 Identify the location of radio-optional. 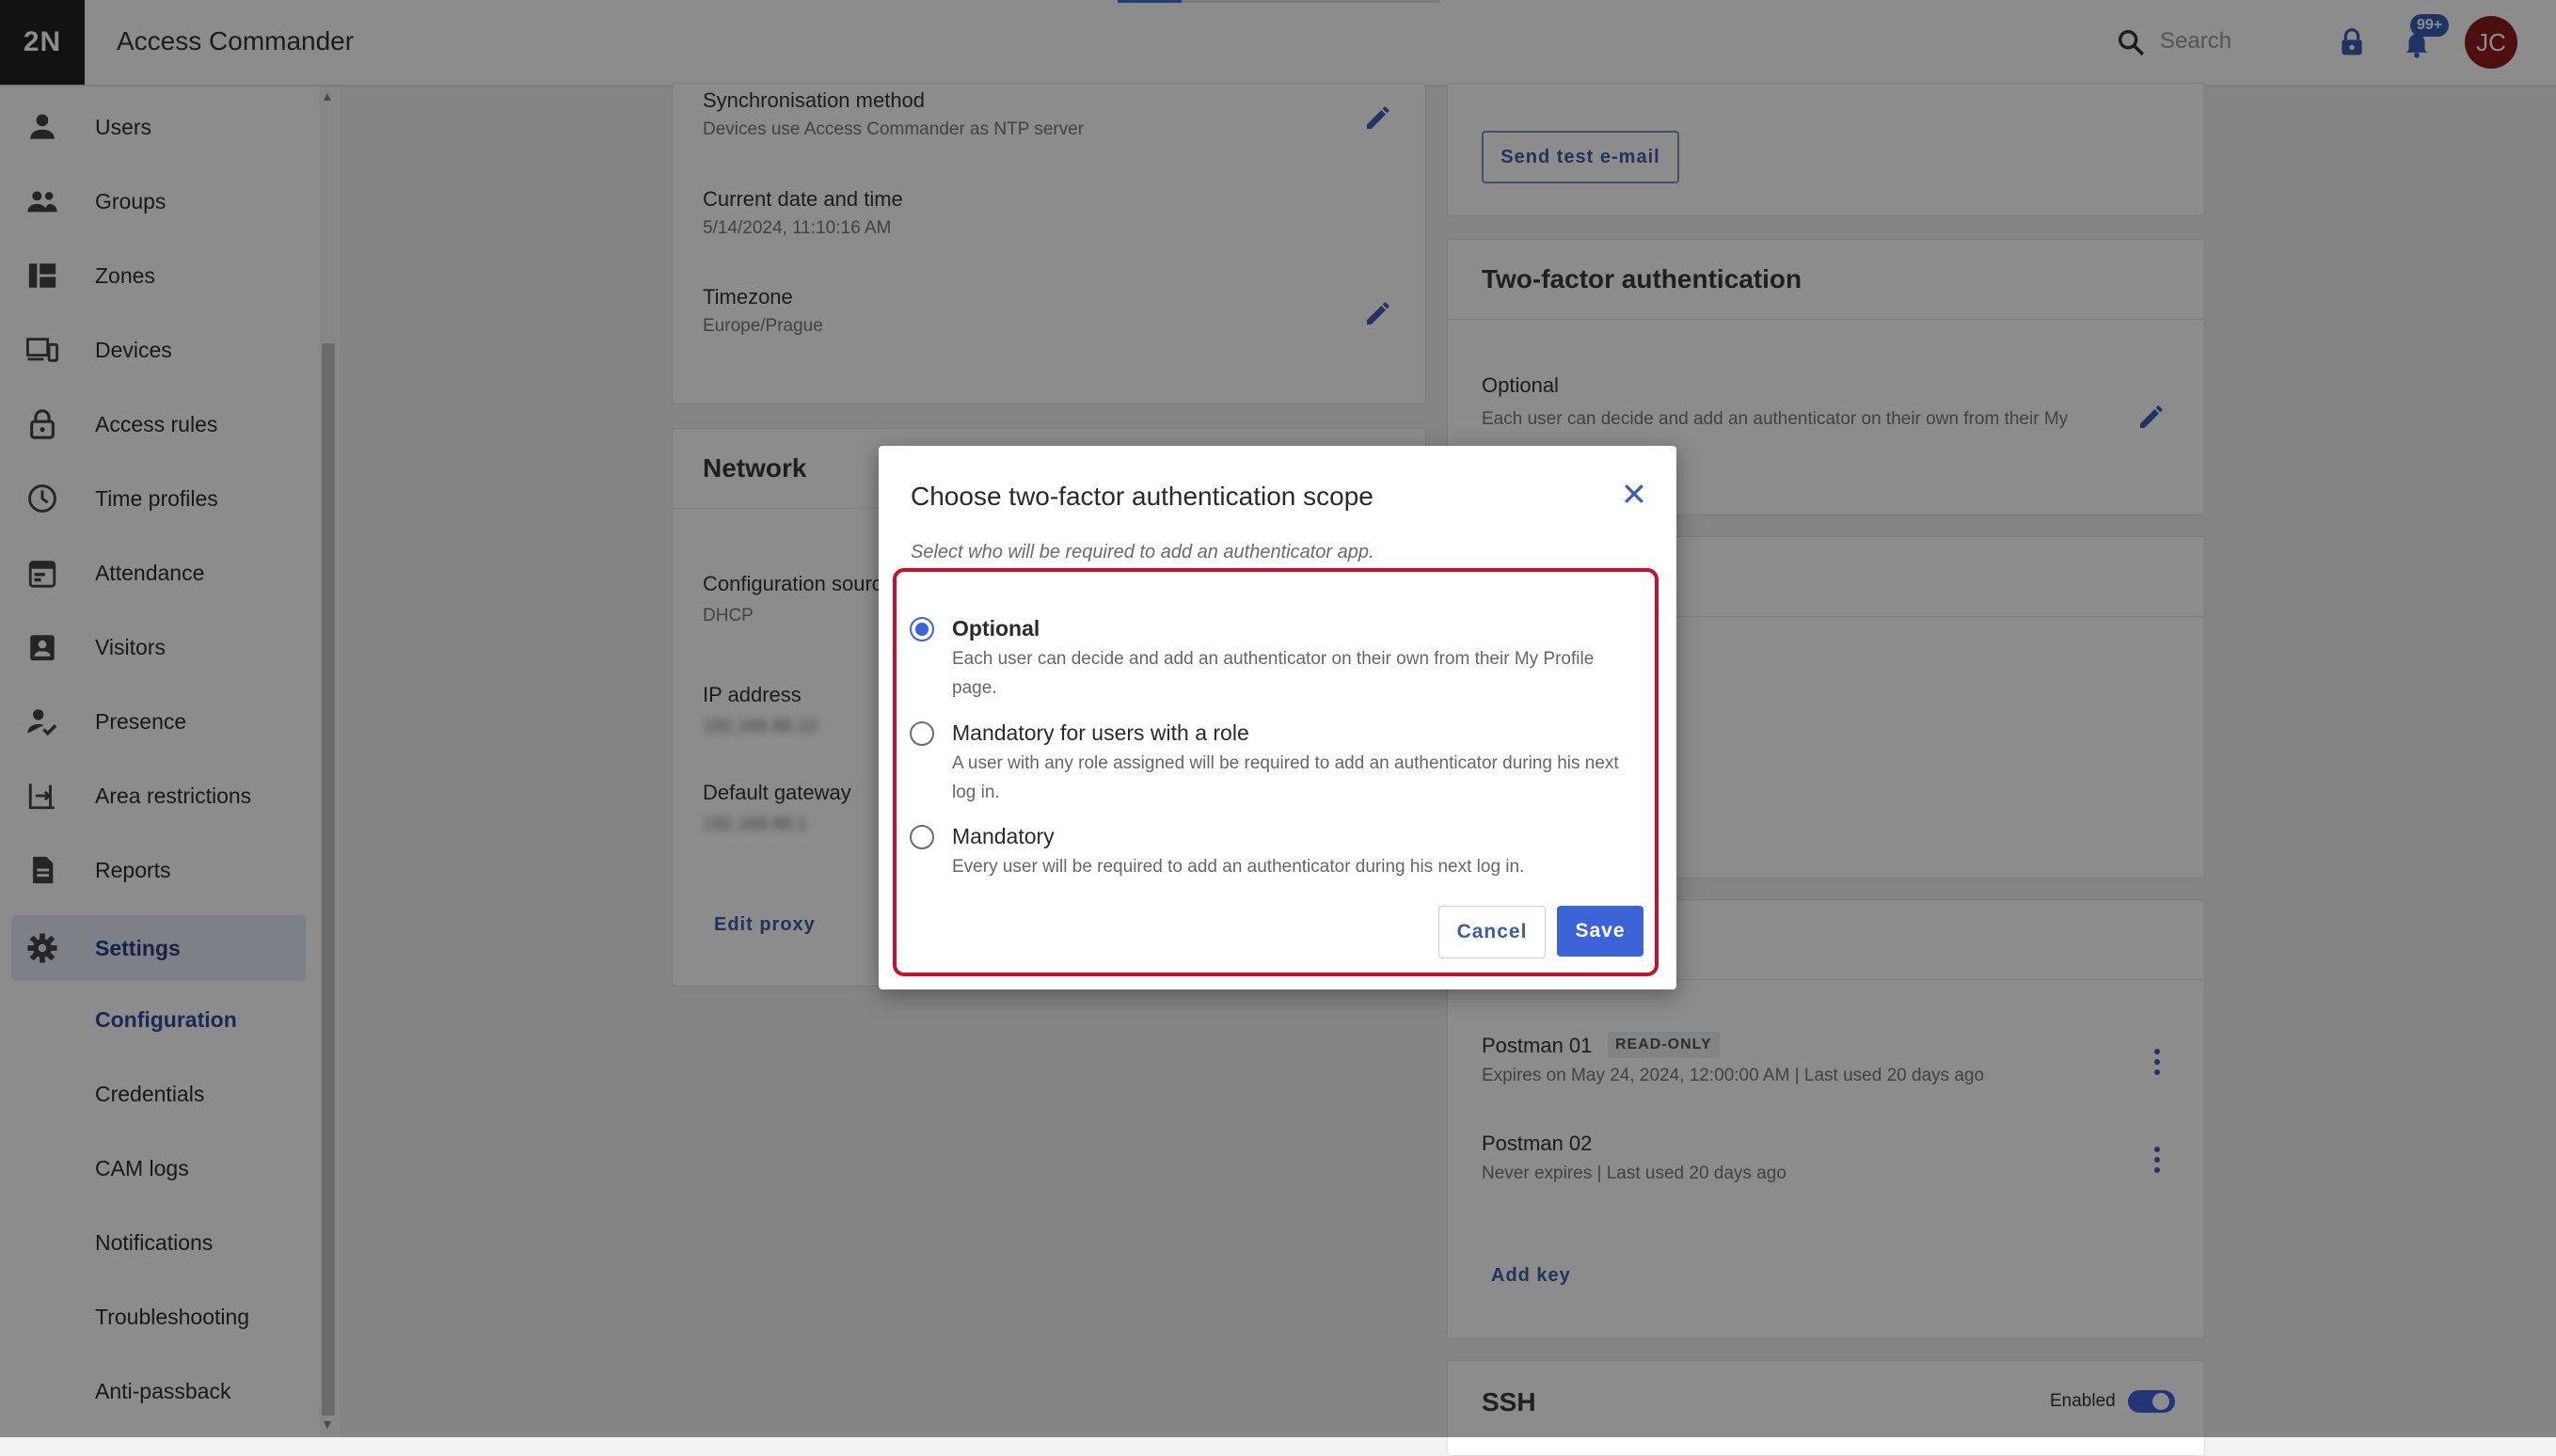
(922, 629).